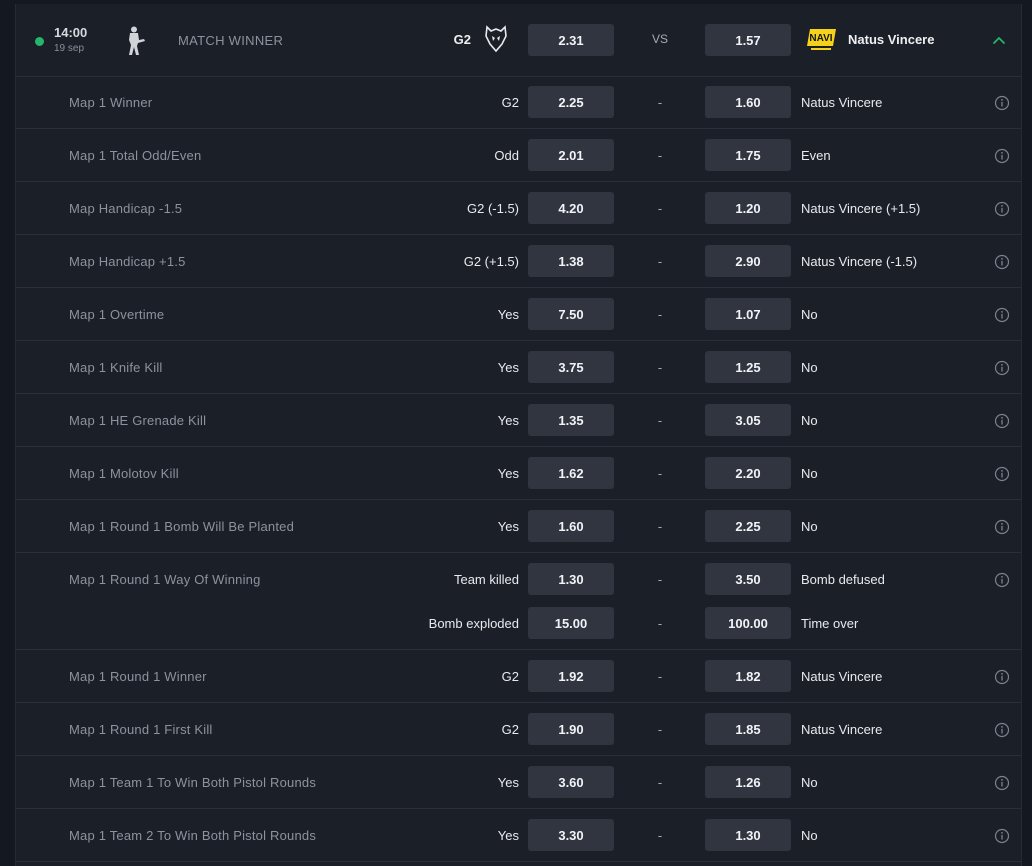 The image size is (1032, 866). What do you see at coordinates (571, 314) in the screenshot?
I see `odd1-button: 7.50` at bounding box center [571, 314].